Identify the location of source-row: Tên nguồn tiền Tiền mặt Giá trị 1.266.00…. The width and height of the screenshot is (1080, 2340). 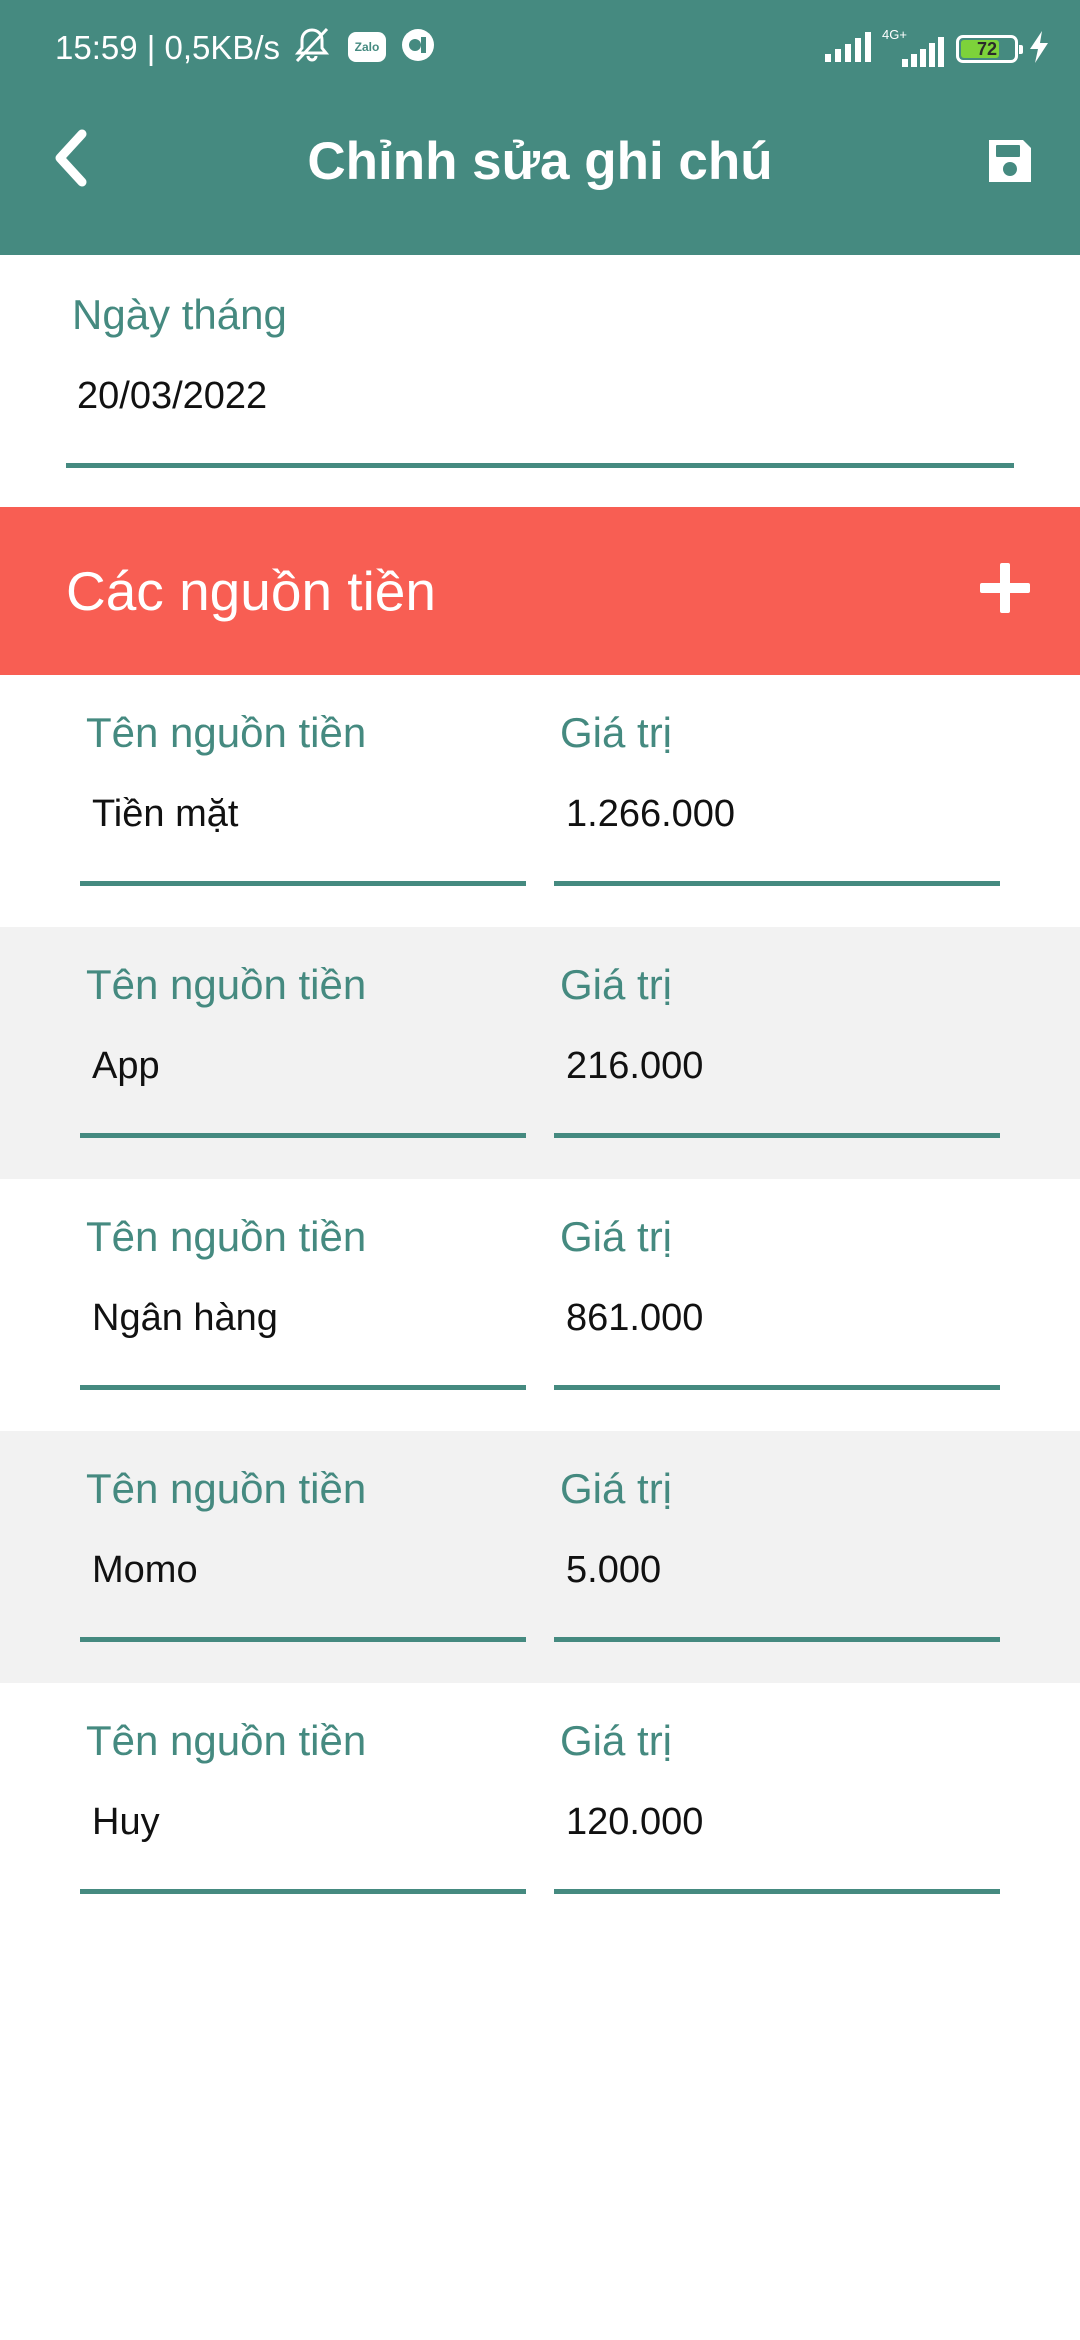
(540, 801).